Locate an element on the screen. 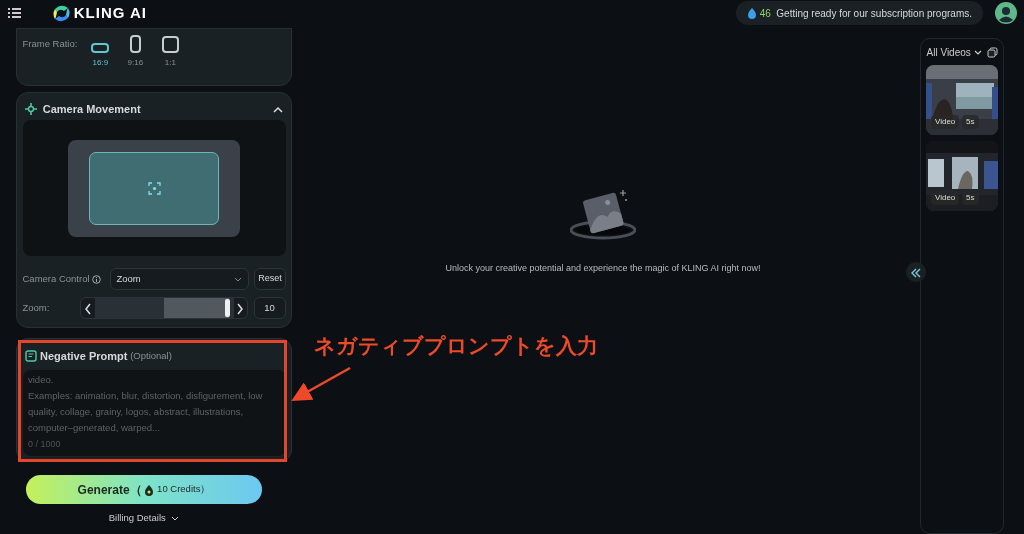 The width and height of the screenshot is (1024, 534). notice-text: Getting ready for our subscription programs. is located at coordinates (874, 13).